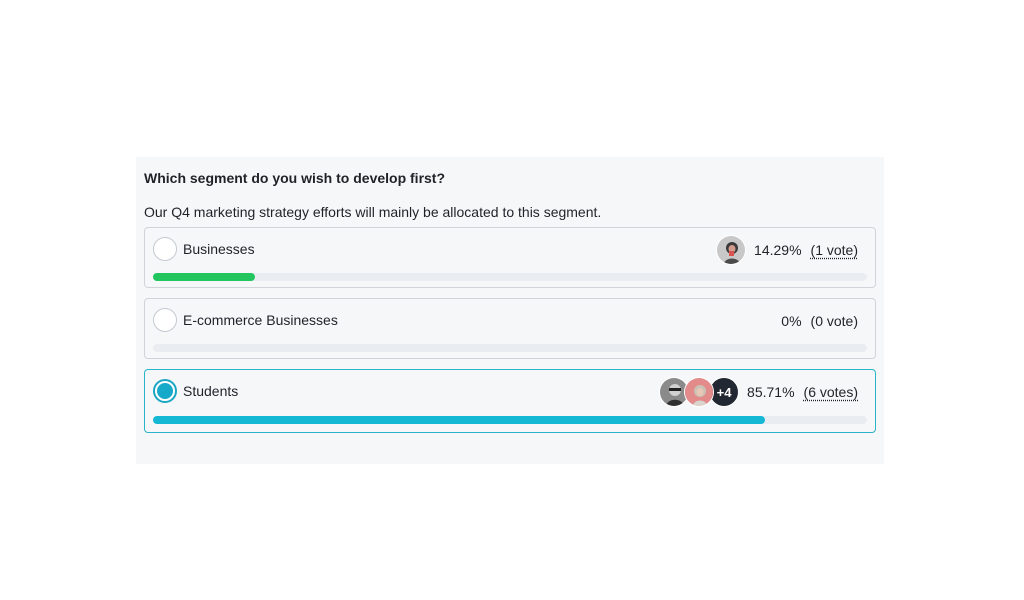  I want to click on option-stats: 0% (0 vote), so click(819, 321).